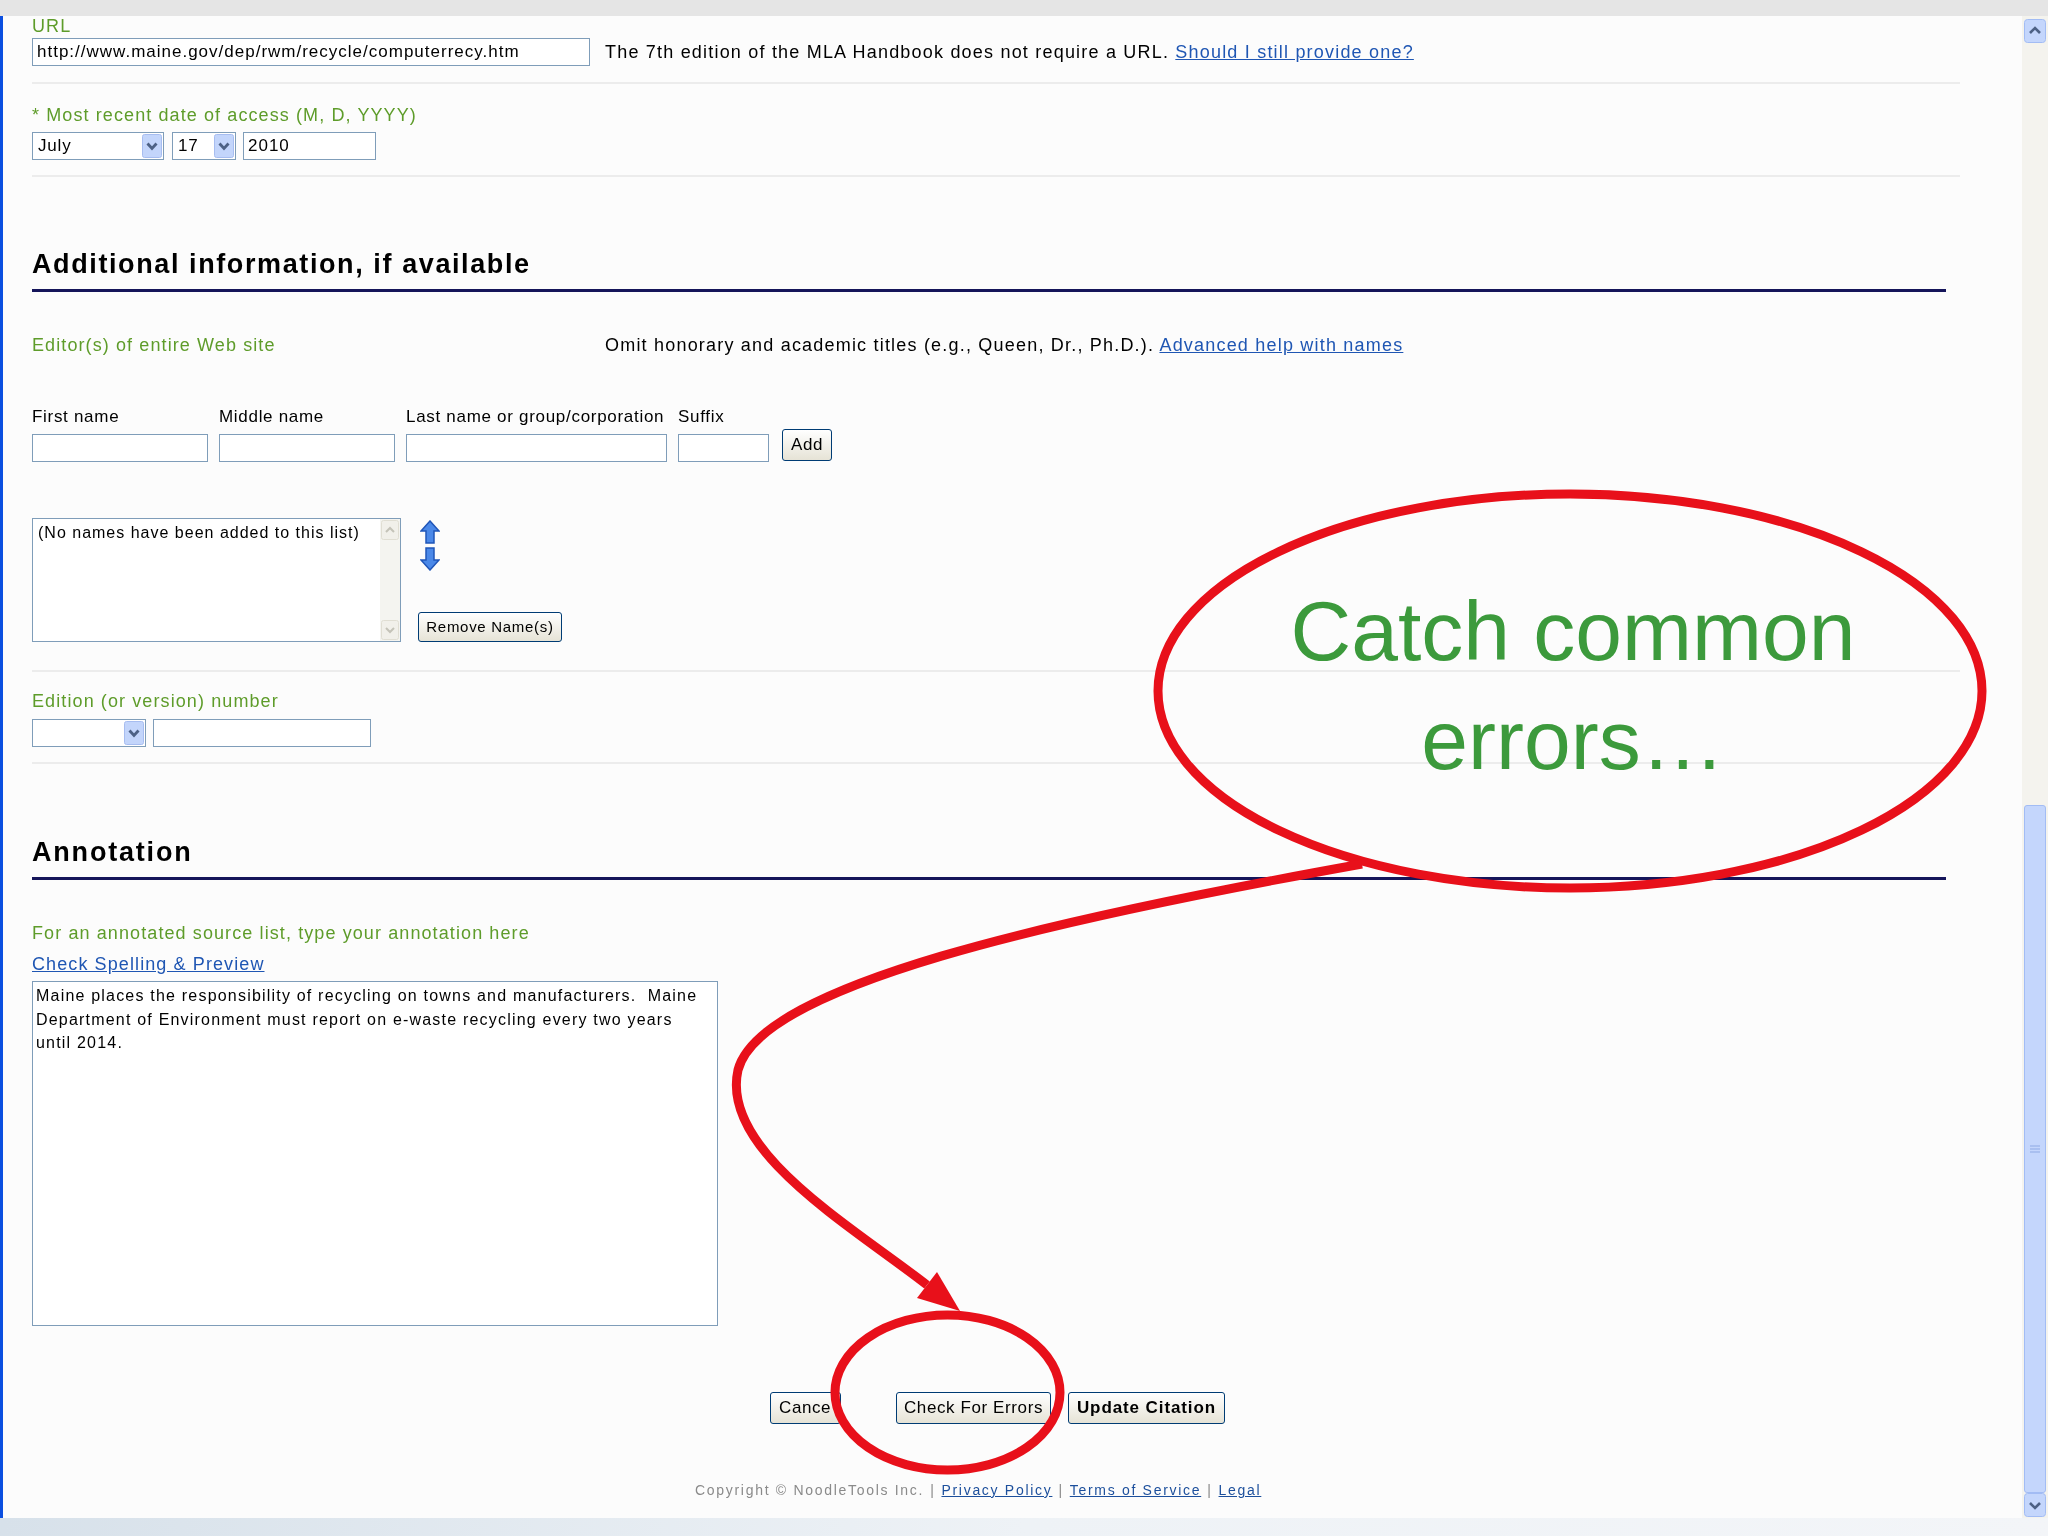  Describe the element at coordinates (76, 417) in the screenshot. I see `name-label: First name` at that location.